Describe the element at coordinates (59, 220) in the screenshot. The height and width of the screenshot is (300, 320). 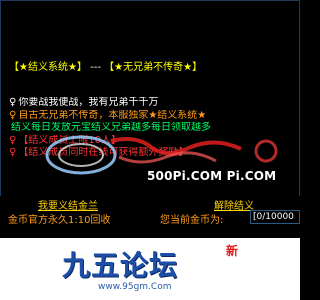
I see `gold-recycle-info: 金币官方永久1:10回收` at that location.